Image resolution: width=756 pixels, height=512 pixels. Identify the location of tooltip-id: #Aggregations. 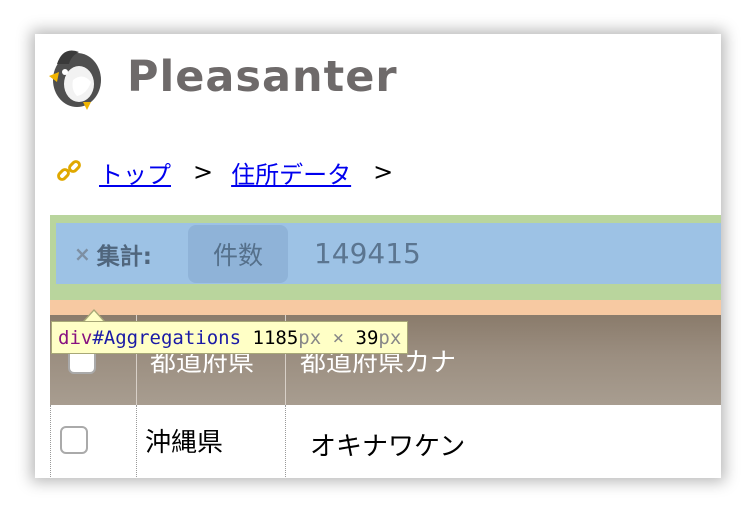
(167, 337).